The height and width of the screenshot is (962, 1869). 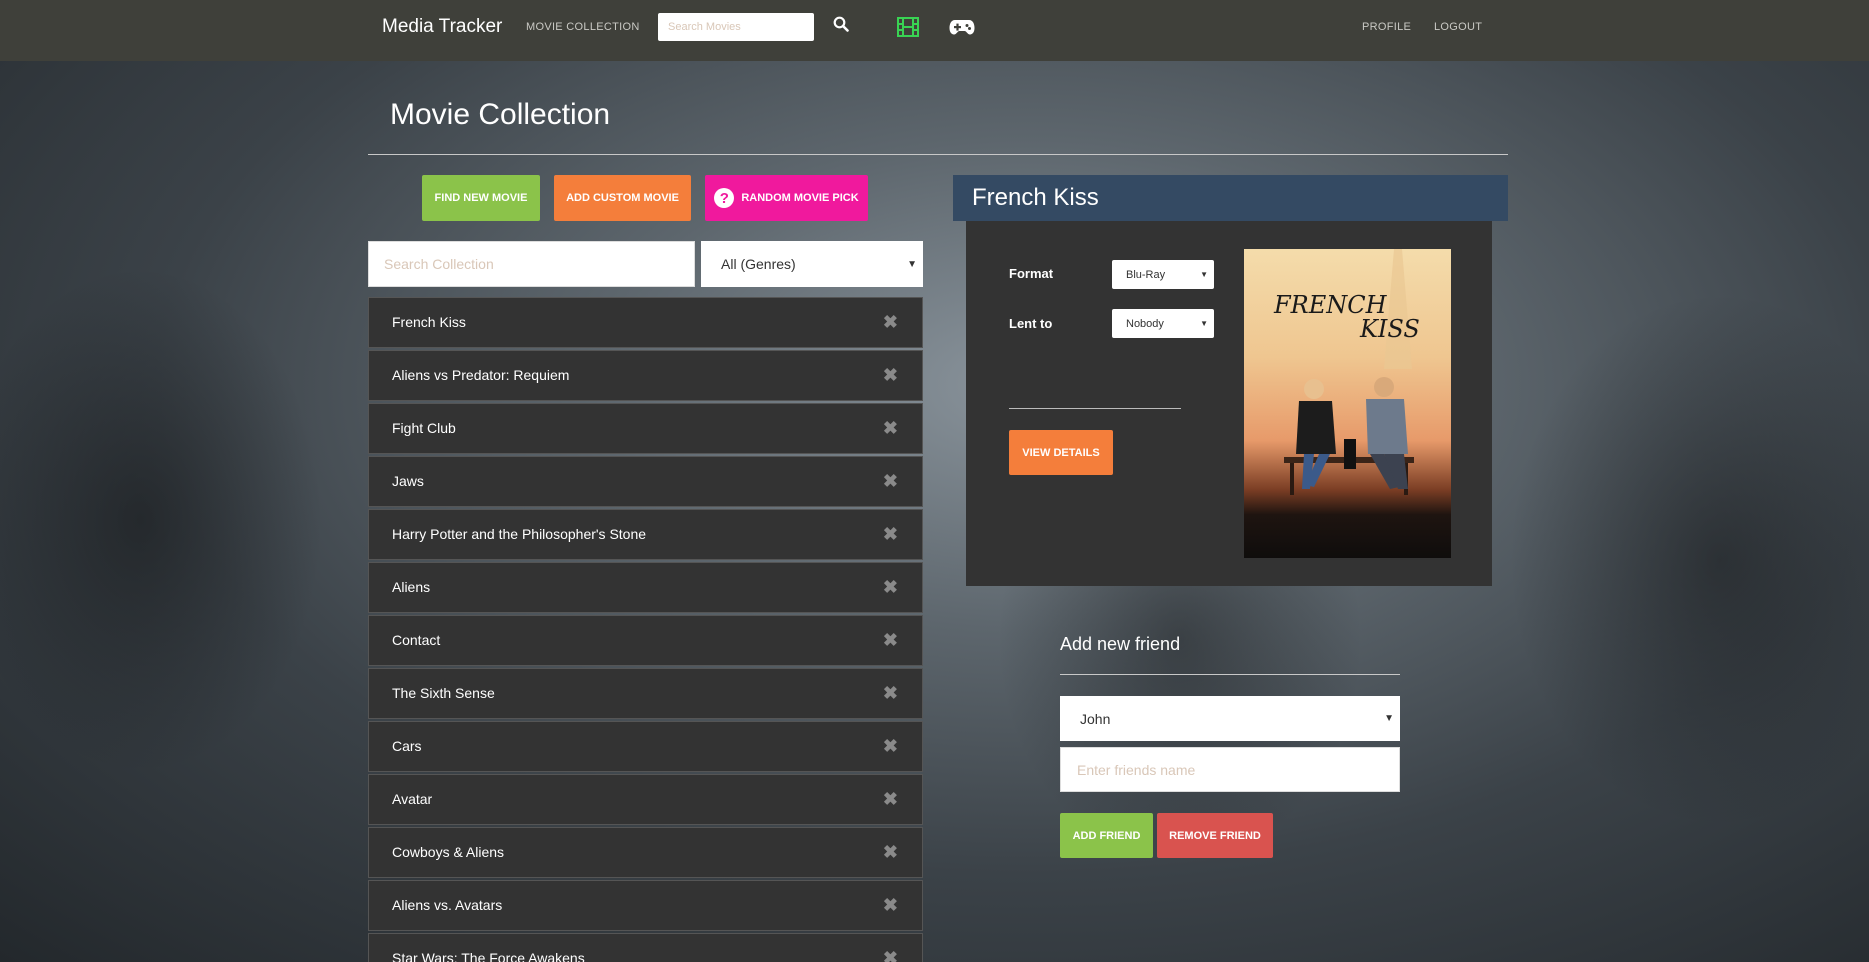 What do you see at coordinates (645, 905) in the screenshot?
I see `movie-list-item: Aliens vs. Avatars ✖` at bounding box center [645, 905].